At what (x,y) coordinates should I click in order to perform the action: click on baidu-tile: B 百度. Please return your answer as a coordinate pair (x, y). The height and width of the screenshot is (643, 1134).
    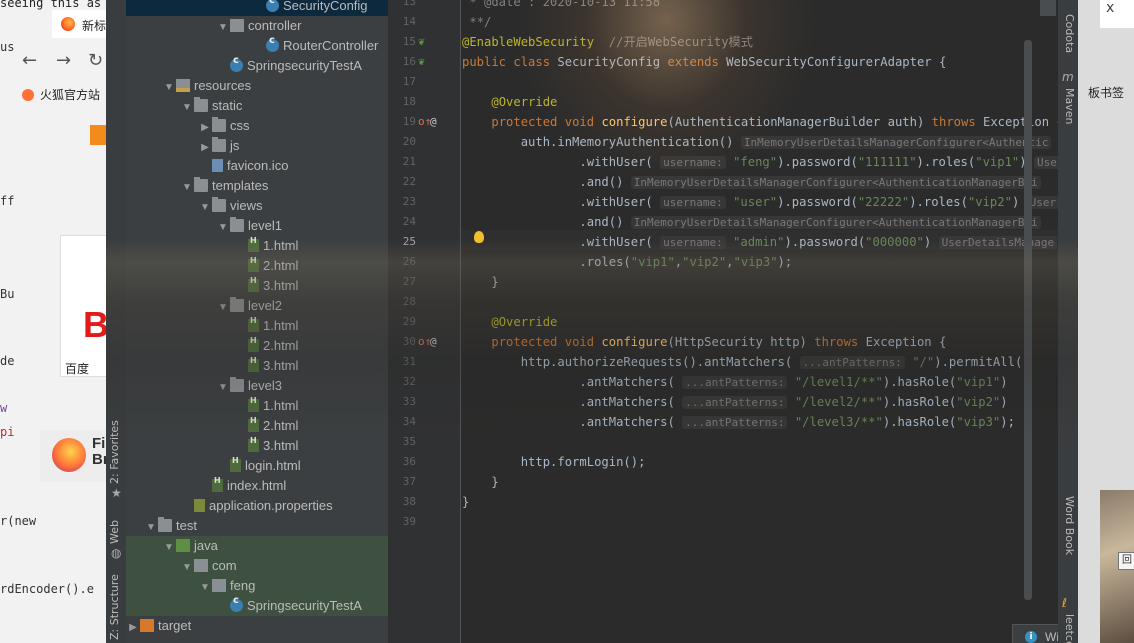
    Looking at the image, I should click on (83, 306).